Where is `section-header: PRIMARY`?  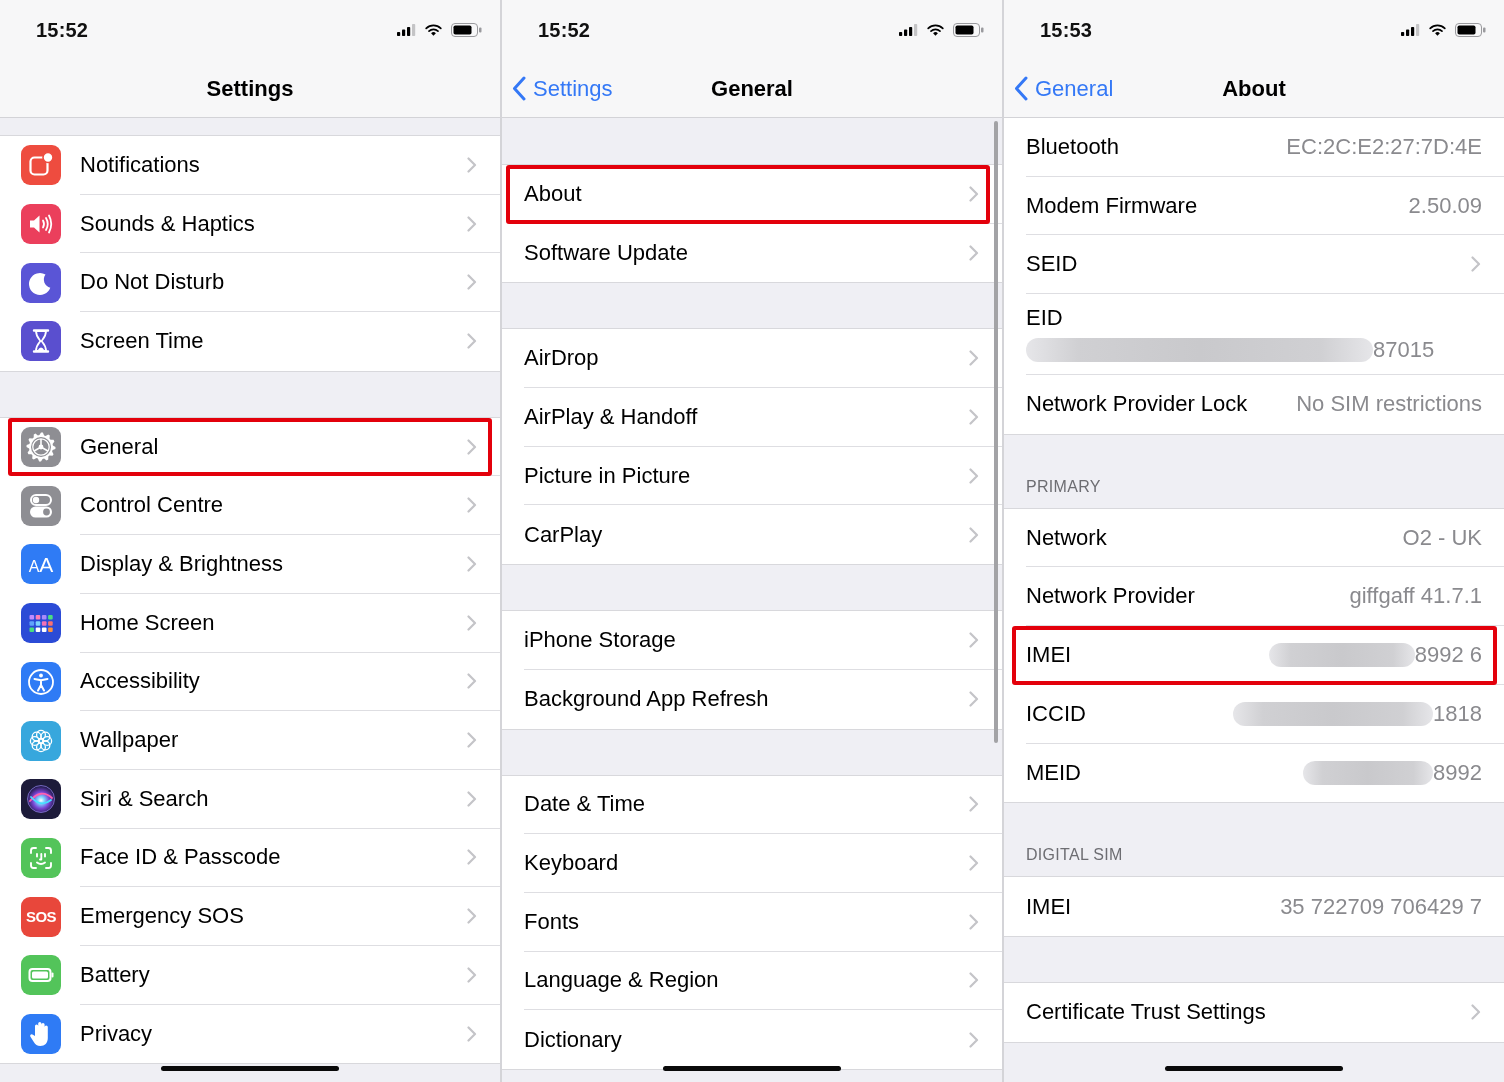 section-header: PRIMARY is located at coordinates (1063, 486).